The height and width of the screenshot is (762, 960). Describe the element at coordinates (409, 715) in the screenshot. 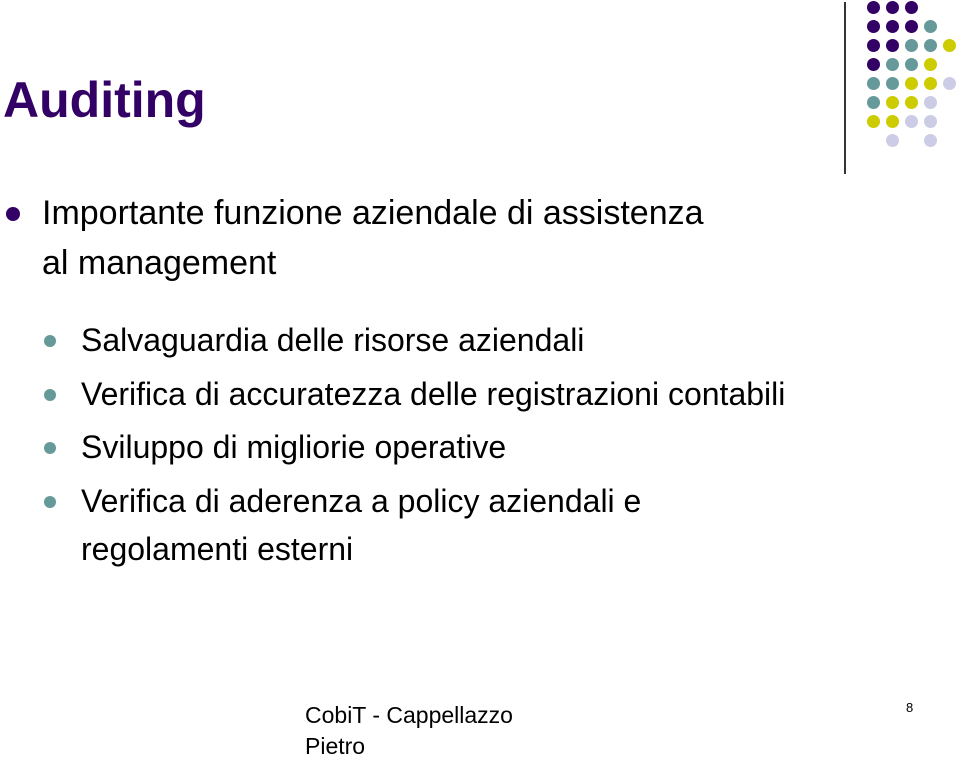

I see `footer-line-1: CobiT - Cappellazzo` at that location.